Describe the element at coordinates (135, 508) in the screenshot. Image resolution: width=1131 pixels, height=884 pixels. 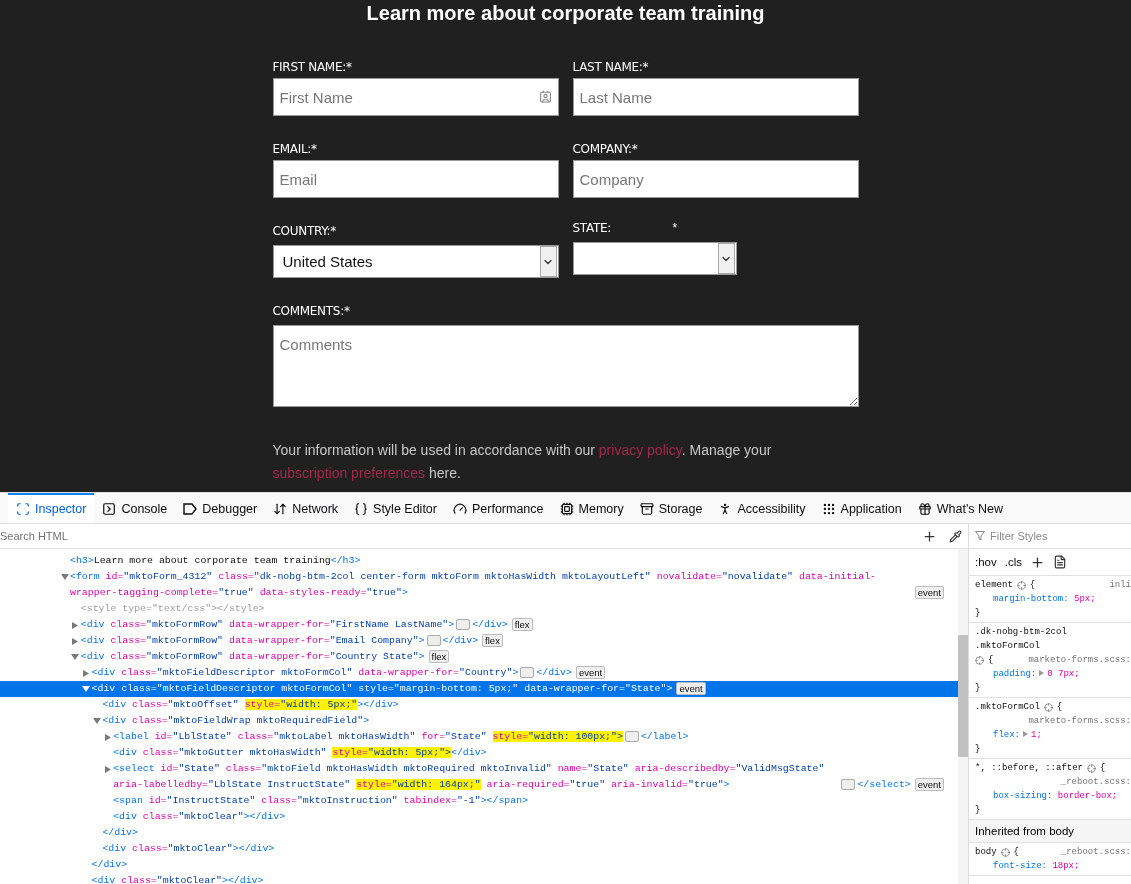
I see `devtools-tab: Console` at that location.